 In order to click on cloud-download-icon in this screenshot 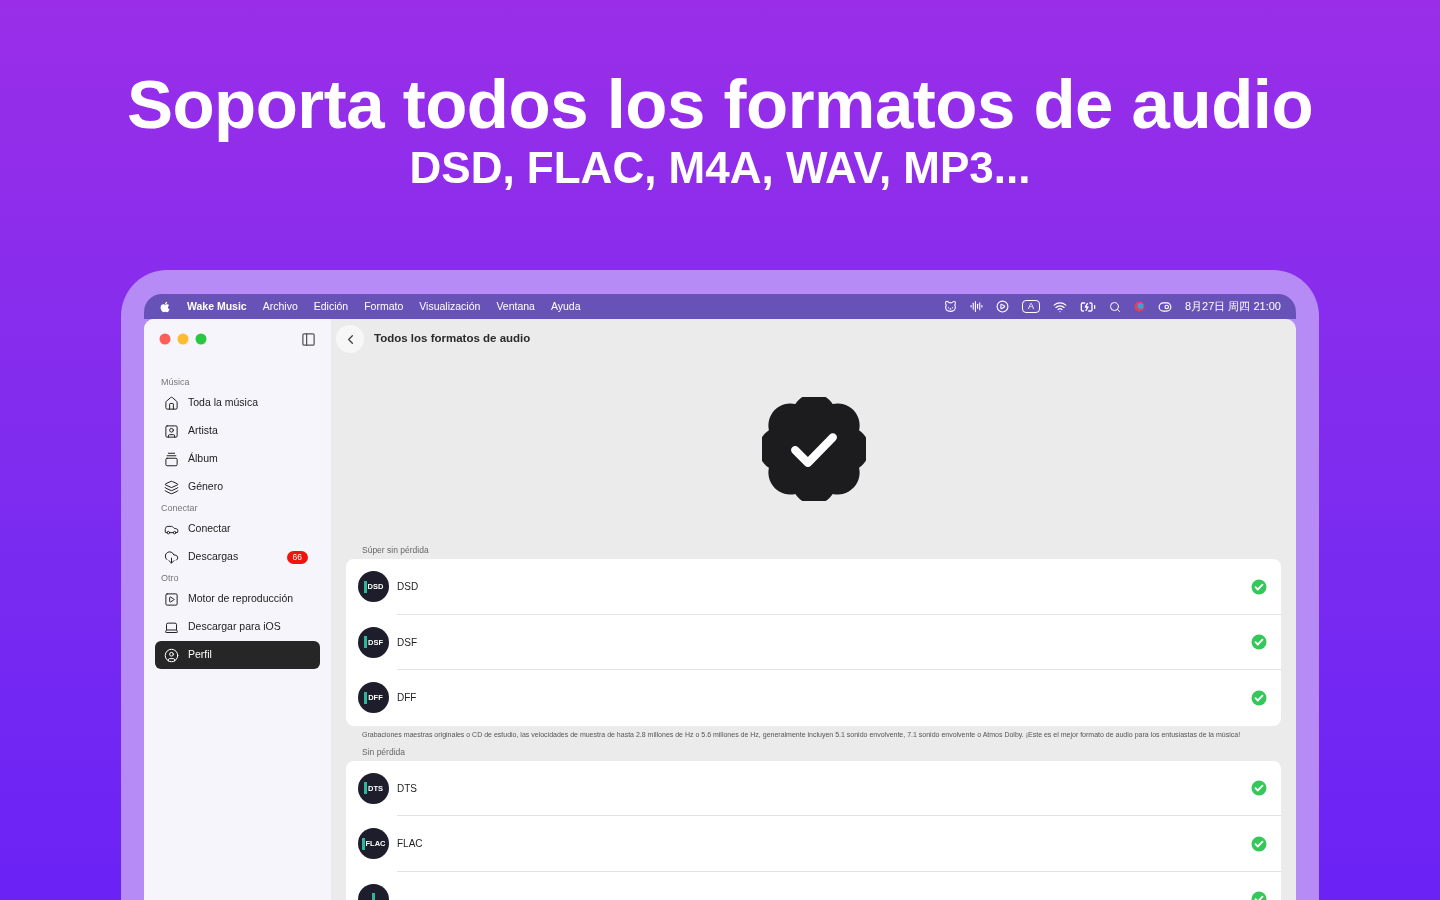, I will do `click(171, 557)`.